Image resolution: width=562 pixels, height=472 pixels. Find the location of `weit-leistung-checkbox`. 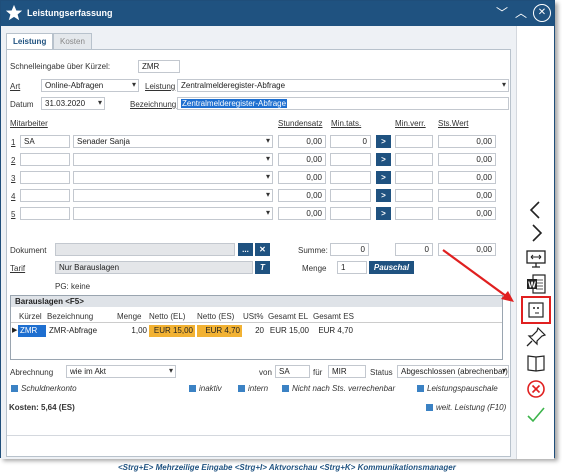

weit-leistung-checkbox is located at coordinates (429, 407).